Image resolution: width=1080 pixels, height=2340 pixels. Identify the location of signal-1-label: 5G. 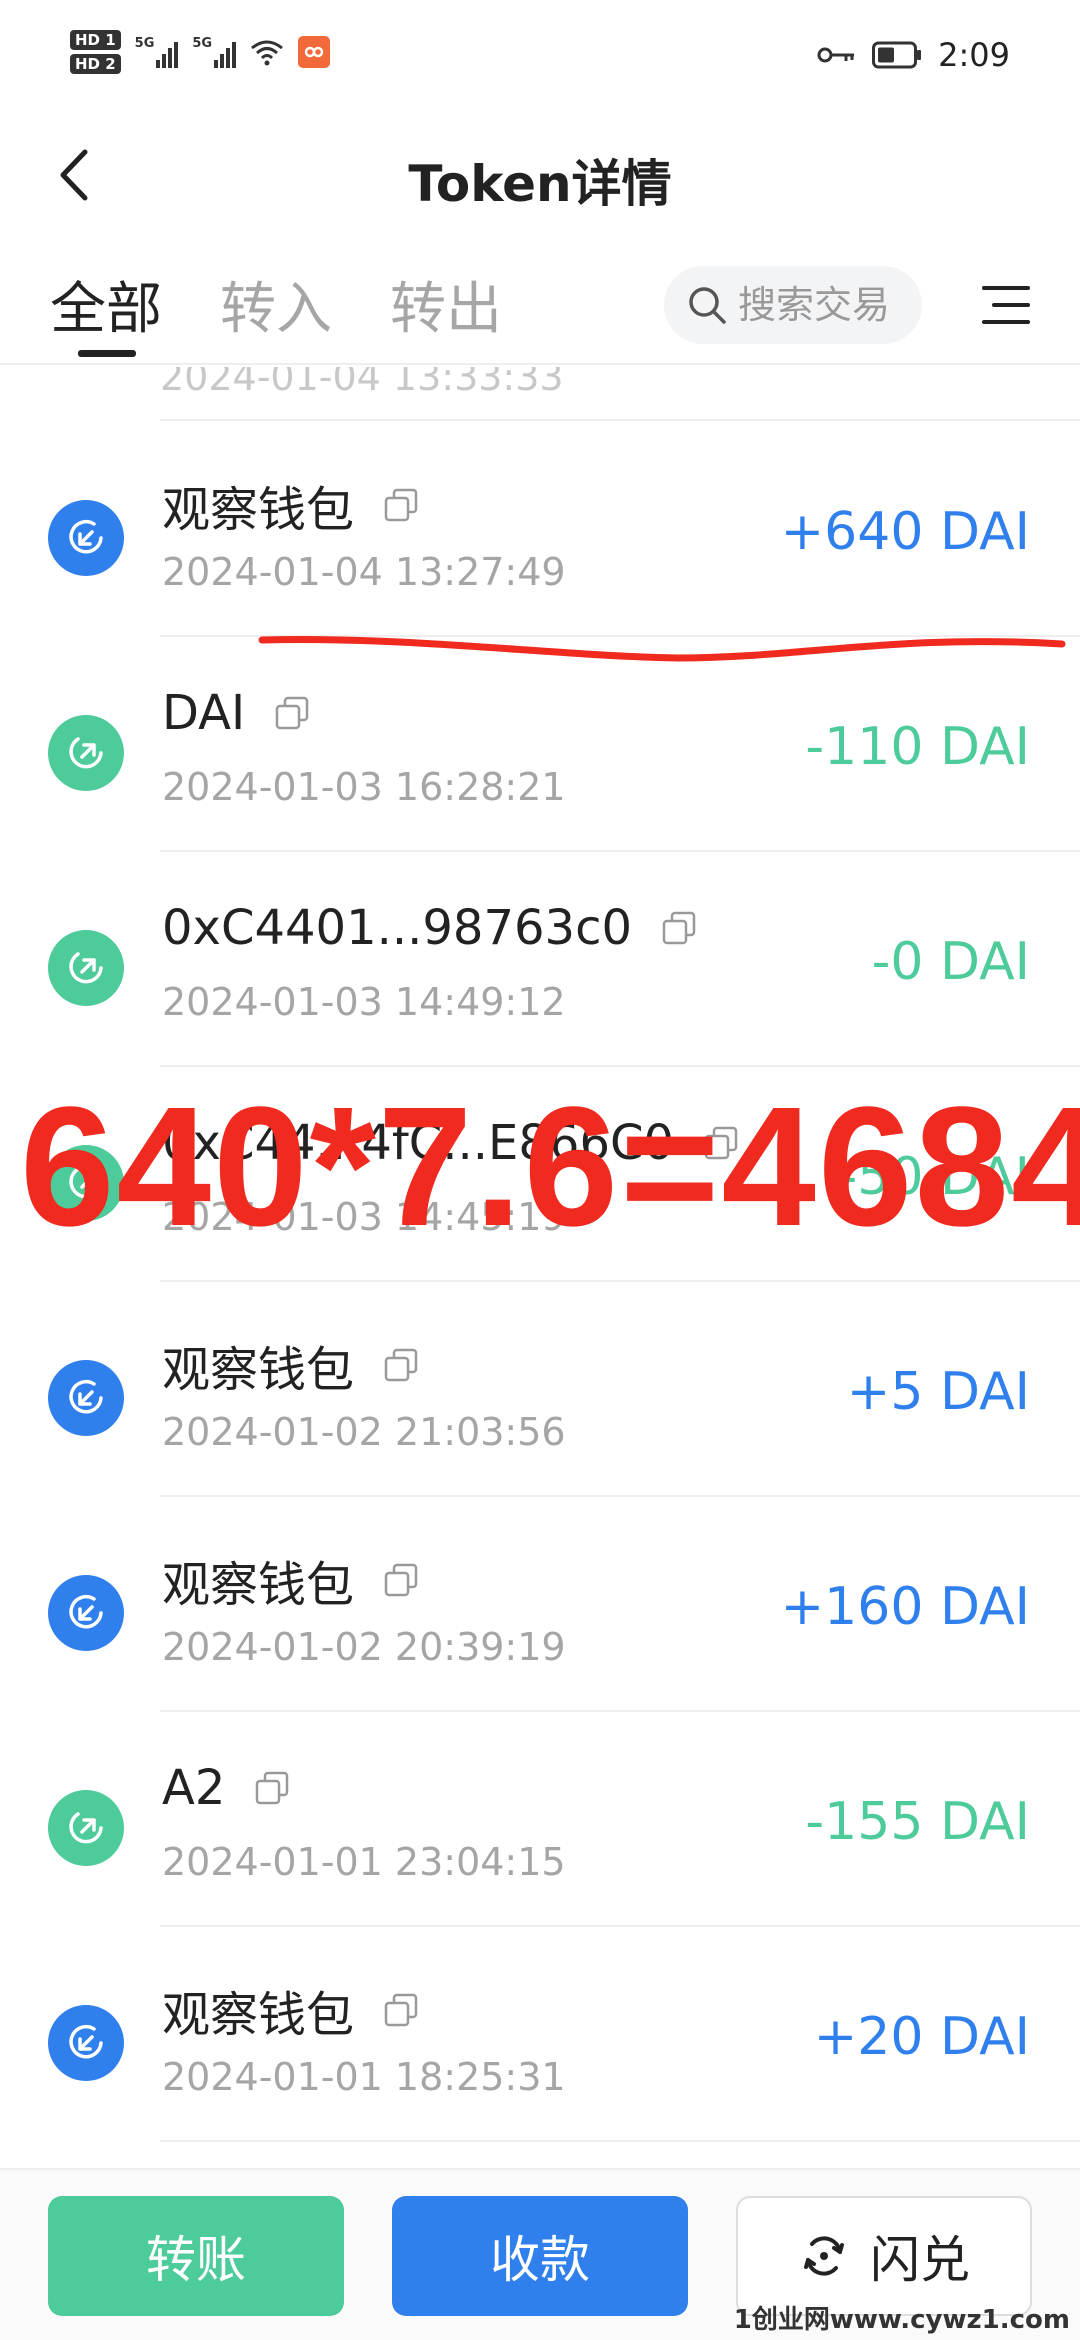
(144, 43).